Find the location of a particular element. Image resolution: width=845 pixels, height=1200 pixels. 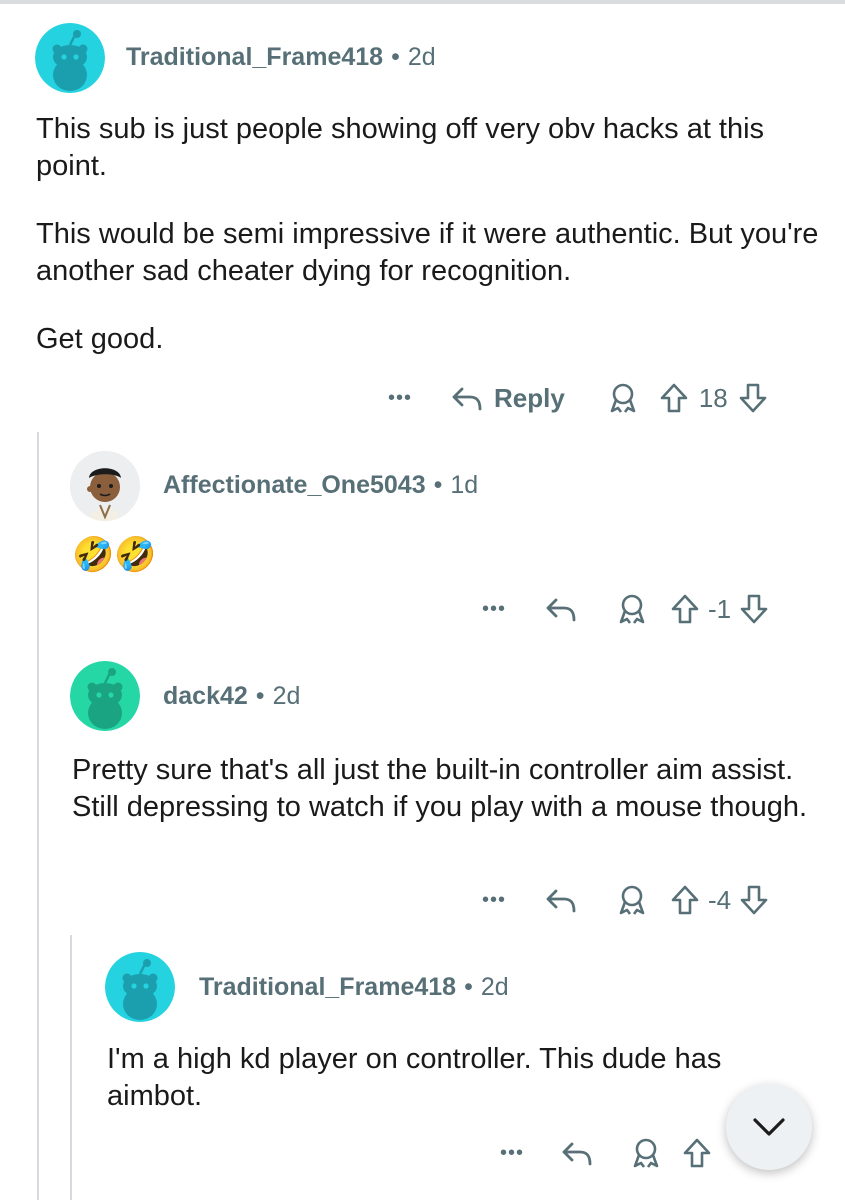

nested-thread-line is located at coordinates (71, 1067).